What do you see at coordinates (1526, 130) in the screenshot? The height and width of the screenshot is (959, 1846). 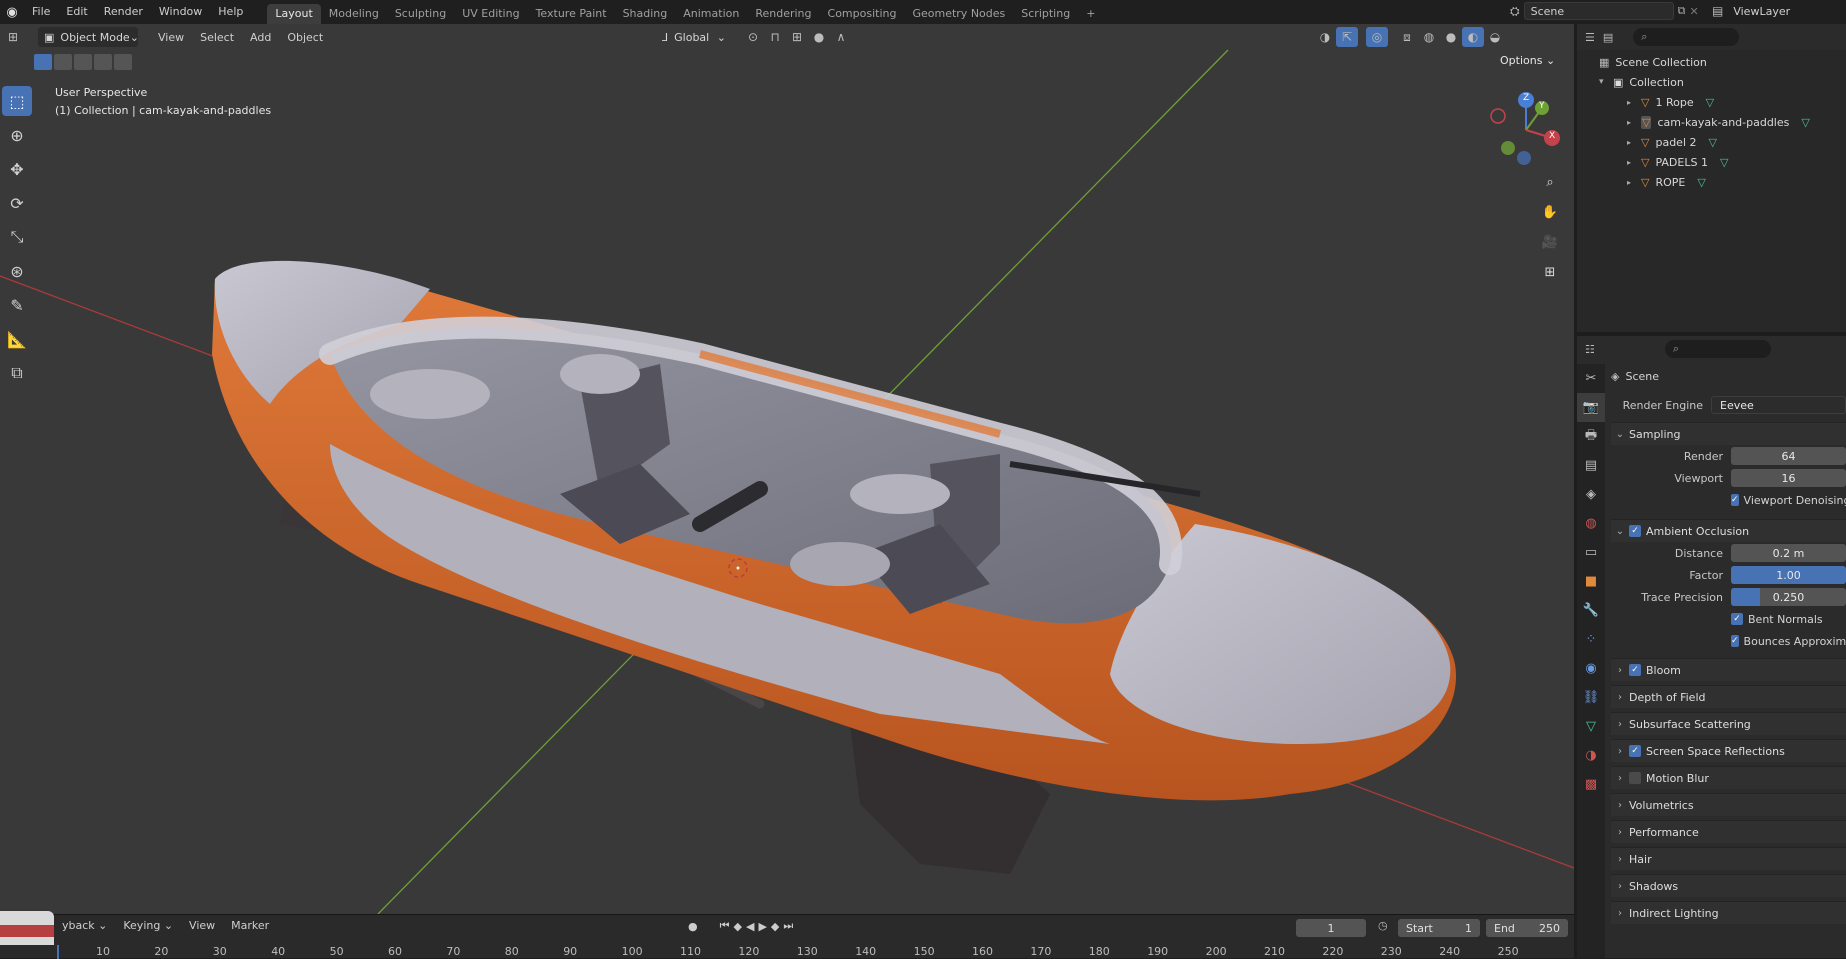 I see `navigation-gizmo: Z Y X` at bounding box center [1526, 130].